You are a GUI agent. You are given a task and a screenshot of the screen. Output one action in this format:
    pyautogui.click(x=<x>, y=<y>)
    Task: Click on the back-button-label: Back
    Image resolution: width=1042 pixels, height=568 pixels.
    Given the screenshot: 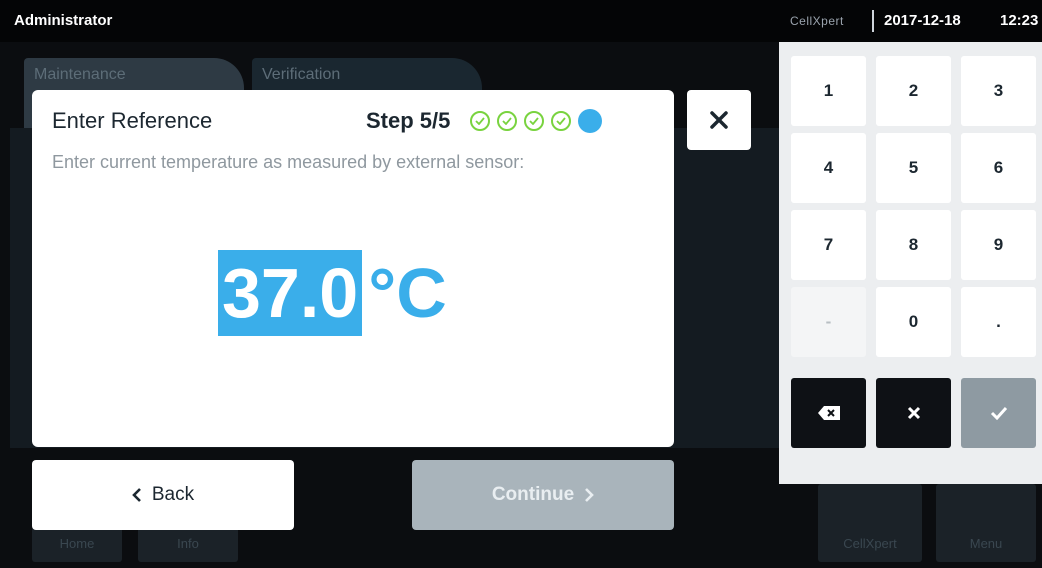 What is the action you would take?
    pyautogui.click(x=173, y=494)
    